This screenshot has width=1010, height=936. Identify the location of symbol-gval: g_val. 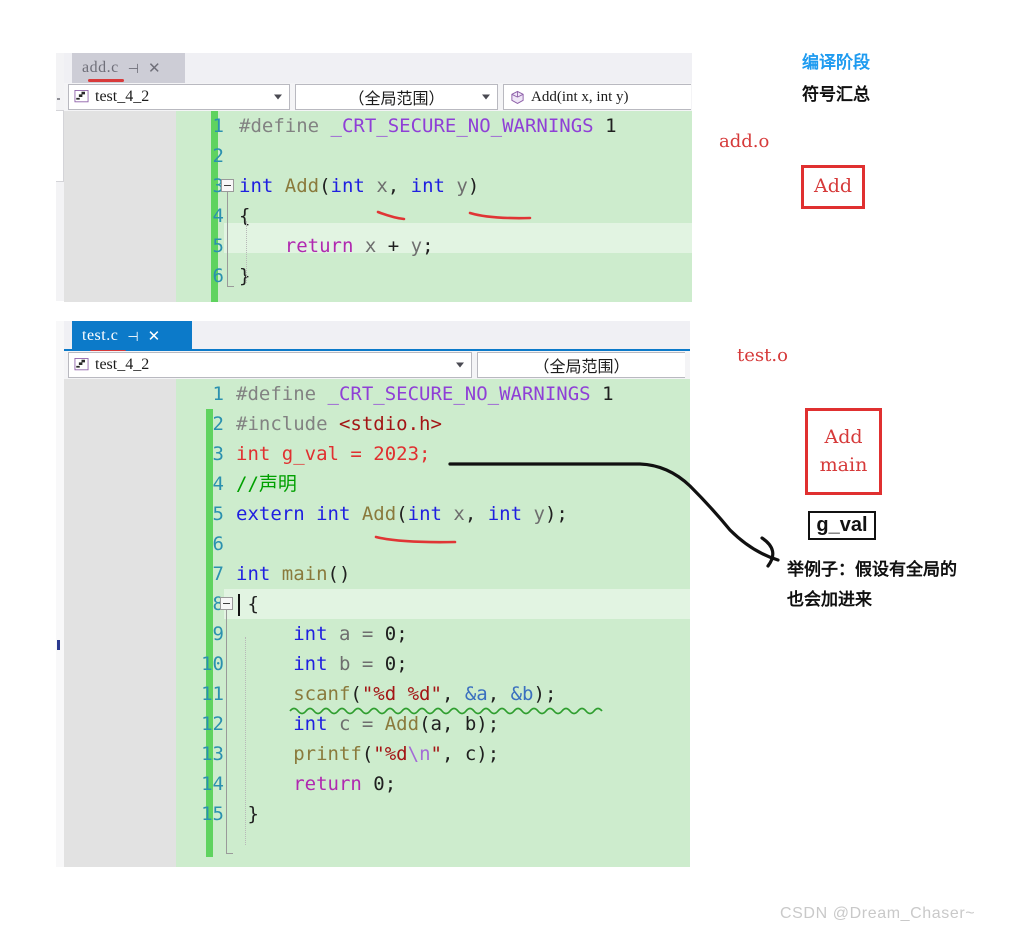
(842, 525).